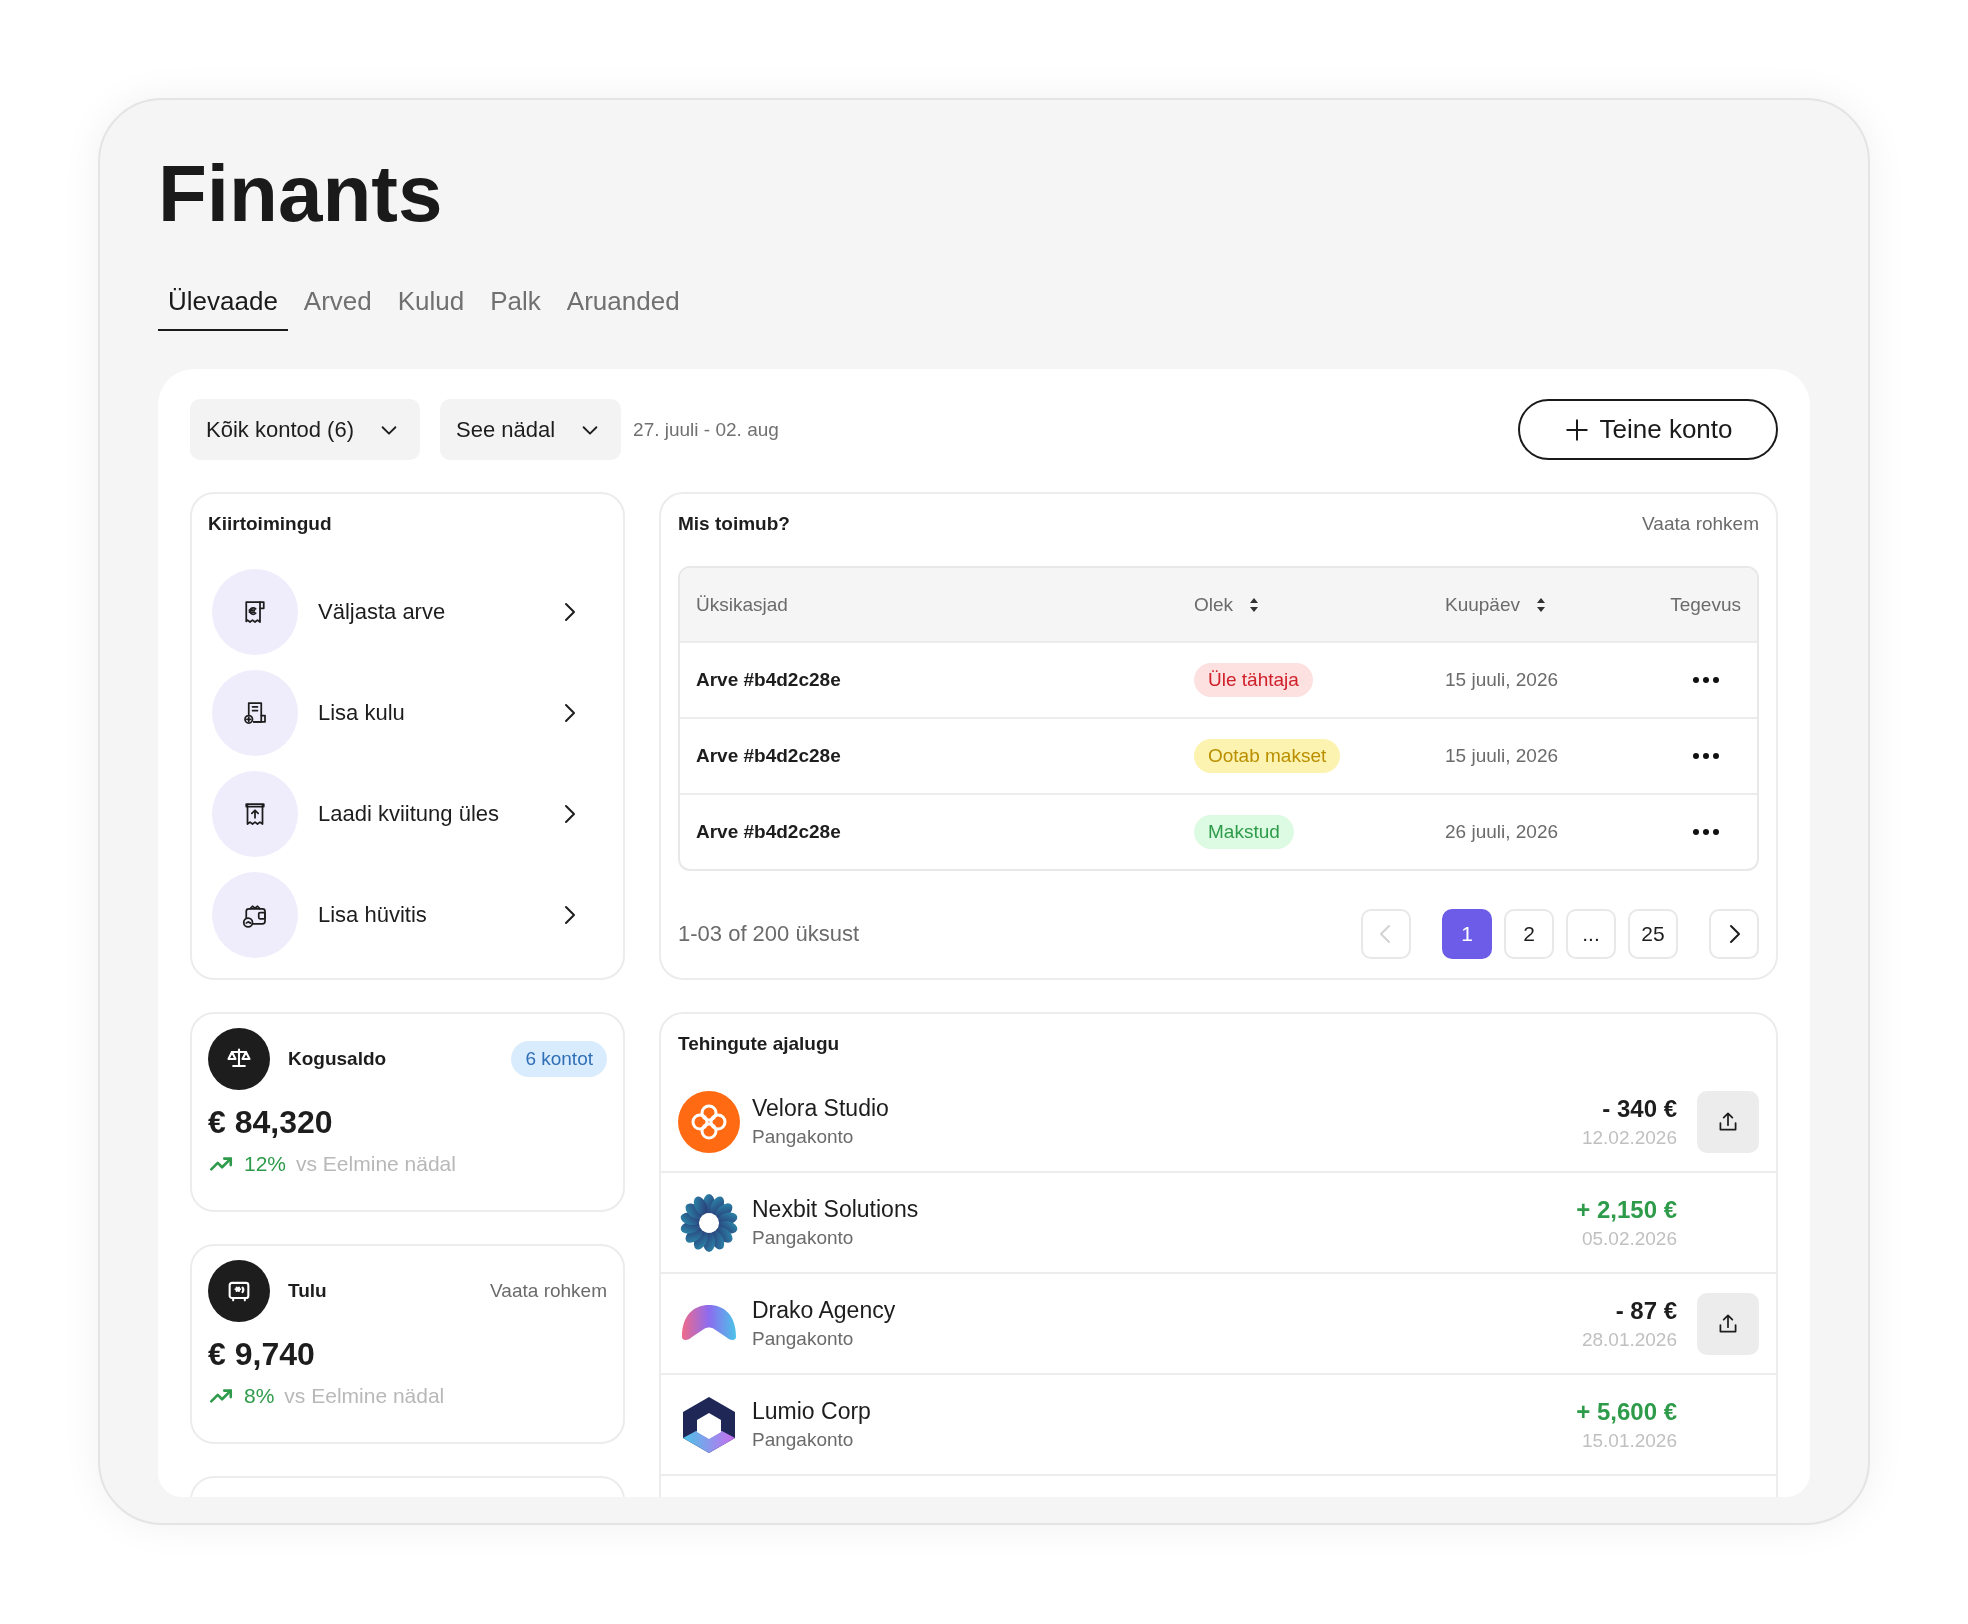  What do you see at coordinates (709, 1222) in the screenshot?
I see `burst-logo-icon` at bounding box center [709, 1222].